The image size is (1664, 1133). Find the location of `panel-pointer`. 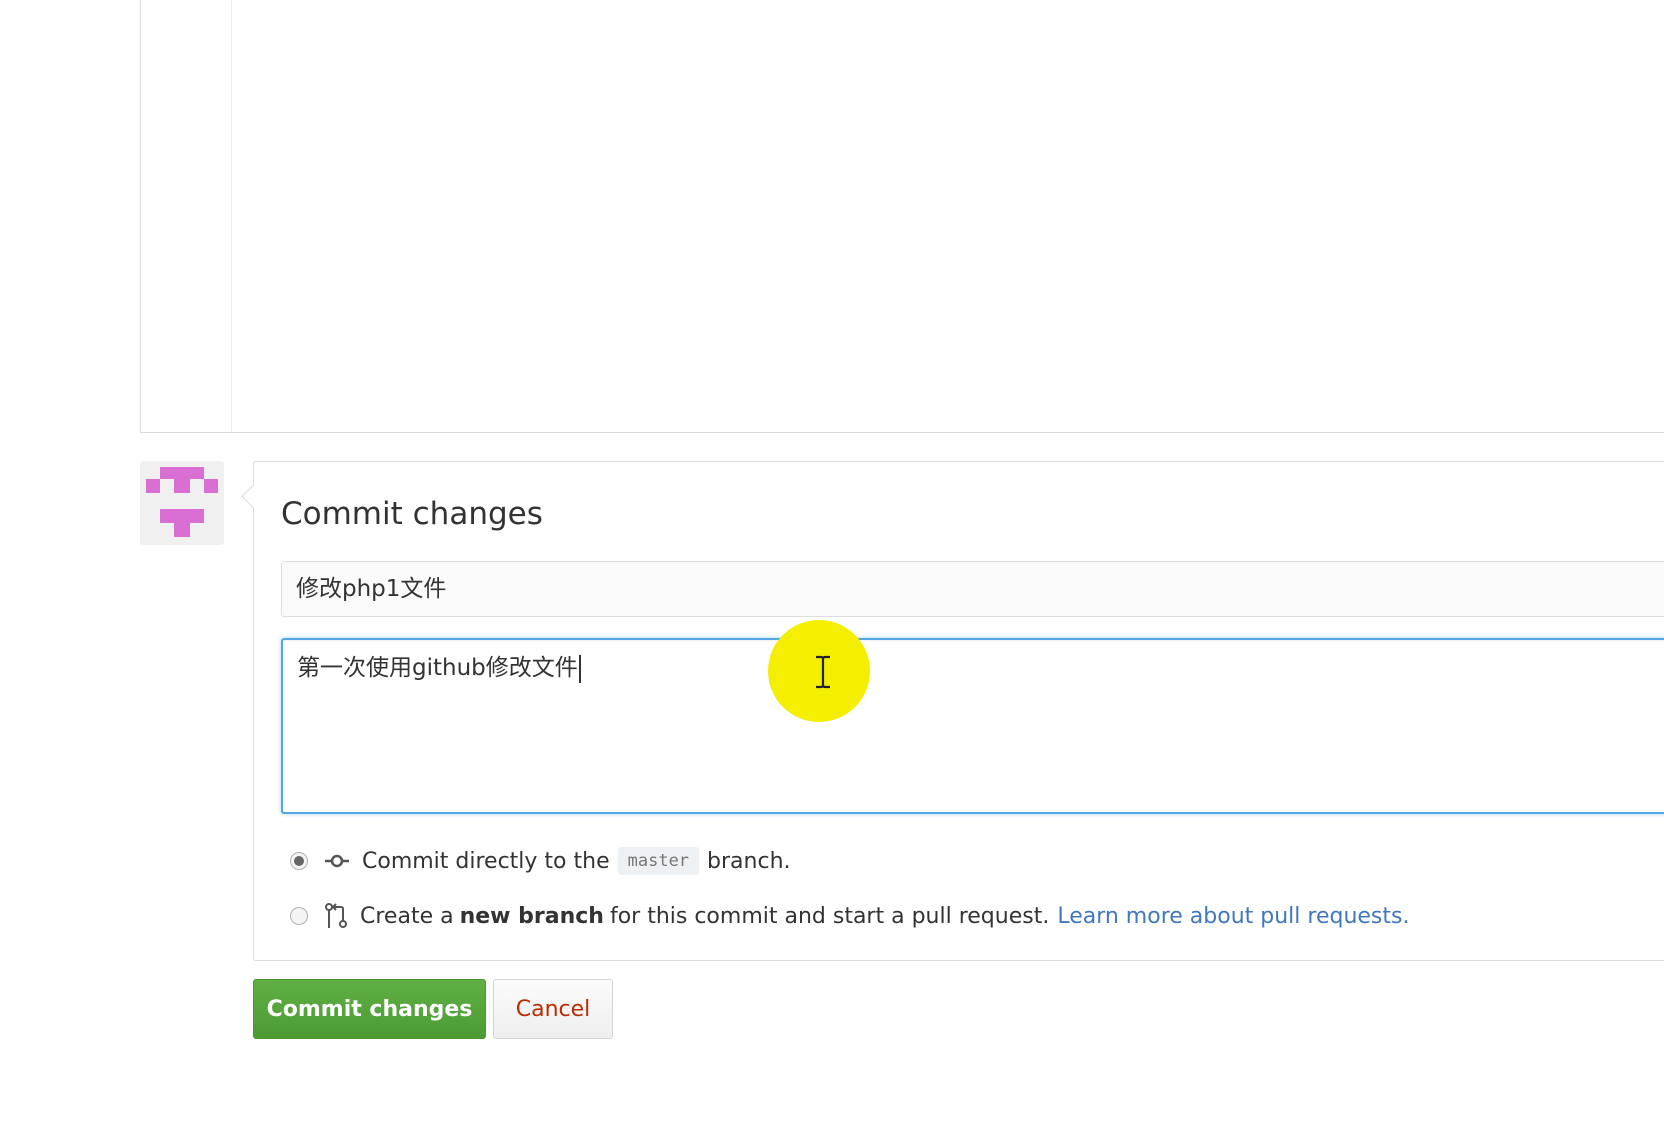

panel-pointer is located at coordinates (253, 496).